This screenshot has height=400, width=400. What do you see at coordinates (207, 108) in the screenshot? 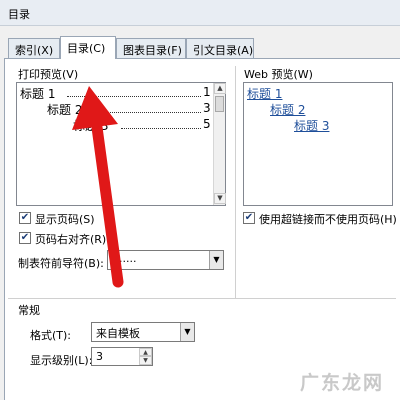
I see `toc-page-2: 3` at bounding box center [207, 108].